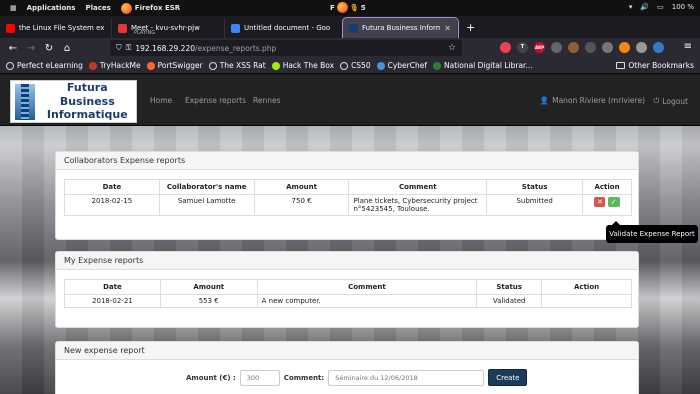 This screenshot has width=700, height=394. I want to click on url-path: /expense_reports.php, so click(236, 48).